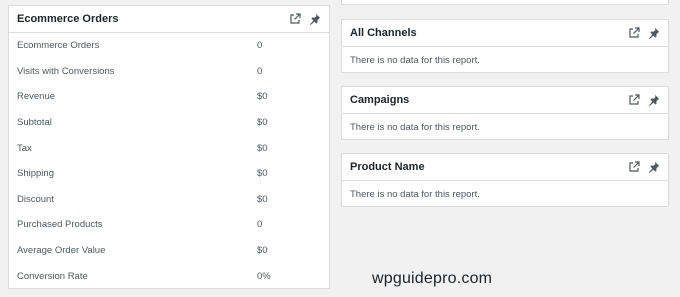  Describe the element at coordinates (505, 100) in the screenshot. I see `widget-header: Campaigns` at that location.